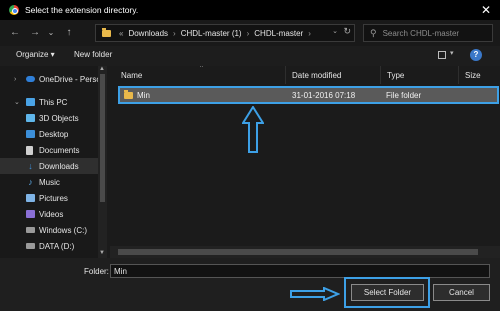 This screenshot has width=500, height=311. What do you see at coordinates (15, 33) in the screenshot?
I see `back-arrow-icon: ←` at bounding box center [15, 33].